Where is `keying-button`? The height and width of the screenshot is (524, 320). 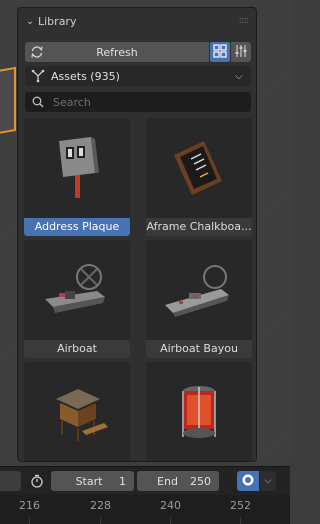 keying-button is located at coordinates (248, 481).